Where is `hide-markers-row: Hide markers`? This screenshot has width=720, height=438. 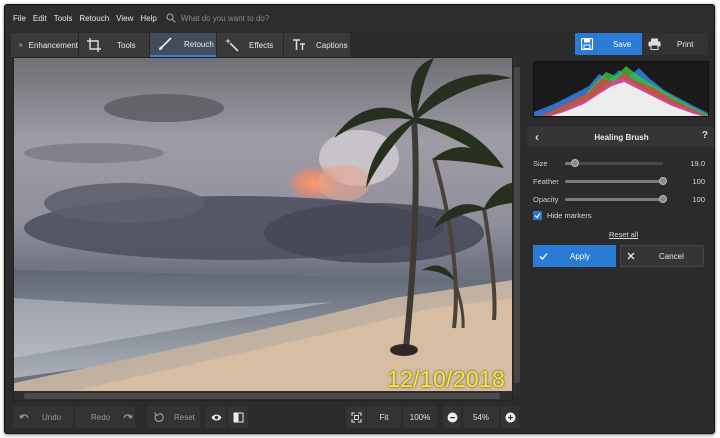 hide-markers-row: Hide markers is located at coordinates (562, 215).